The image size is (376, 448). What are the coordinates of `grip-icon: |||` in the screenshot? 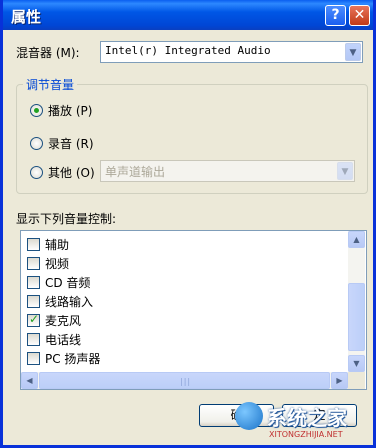 It's located at (186, 381).